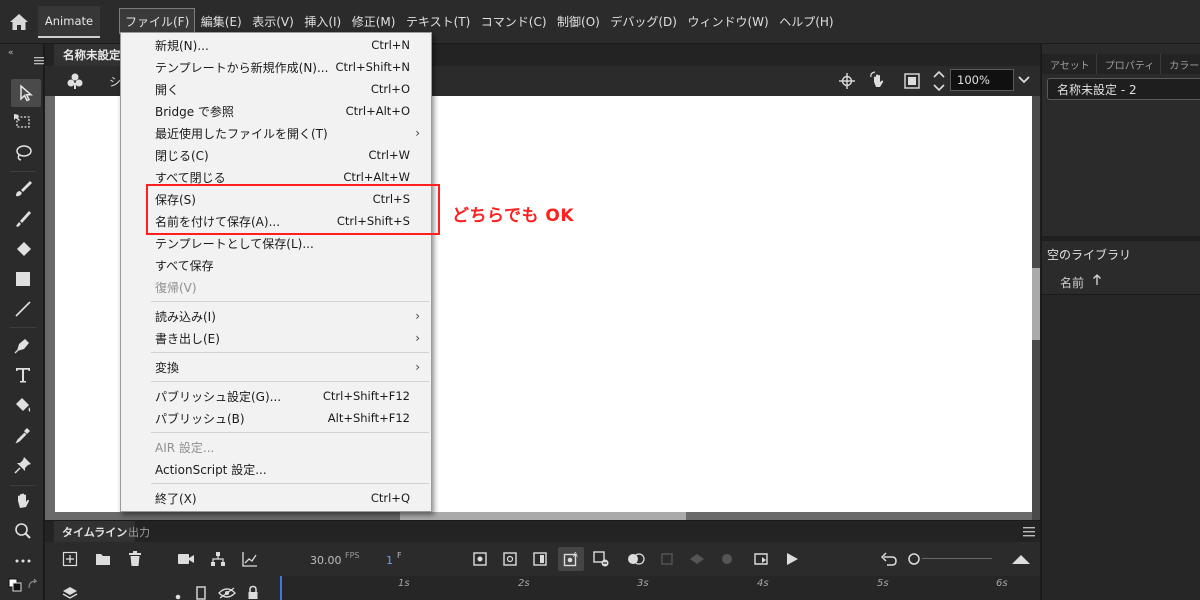 This screenshot has height=600, width=1200. I want to click on menu-debug: デバッグ(D), so click(643, 21).